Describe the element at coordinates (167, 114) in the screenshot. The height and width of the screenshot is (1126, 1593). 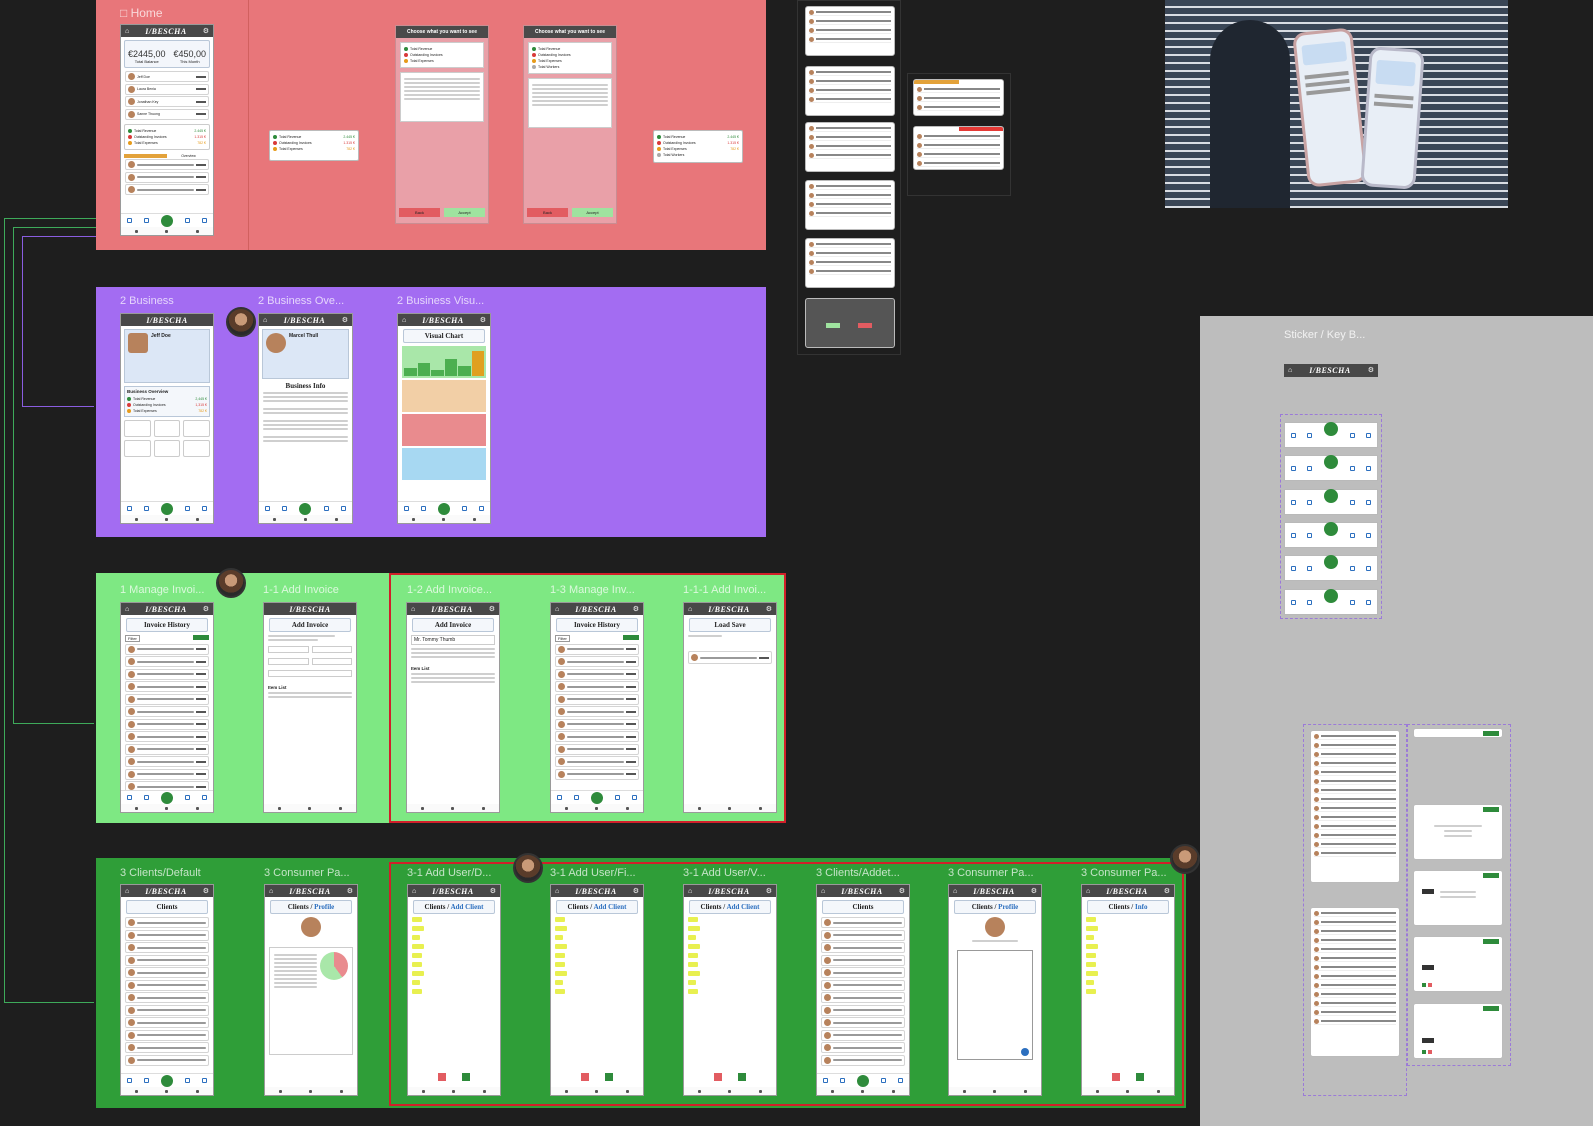
I see `list-item: Sanne Thuong` at that location.